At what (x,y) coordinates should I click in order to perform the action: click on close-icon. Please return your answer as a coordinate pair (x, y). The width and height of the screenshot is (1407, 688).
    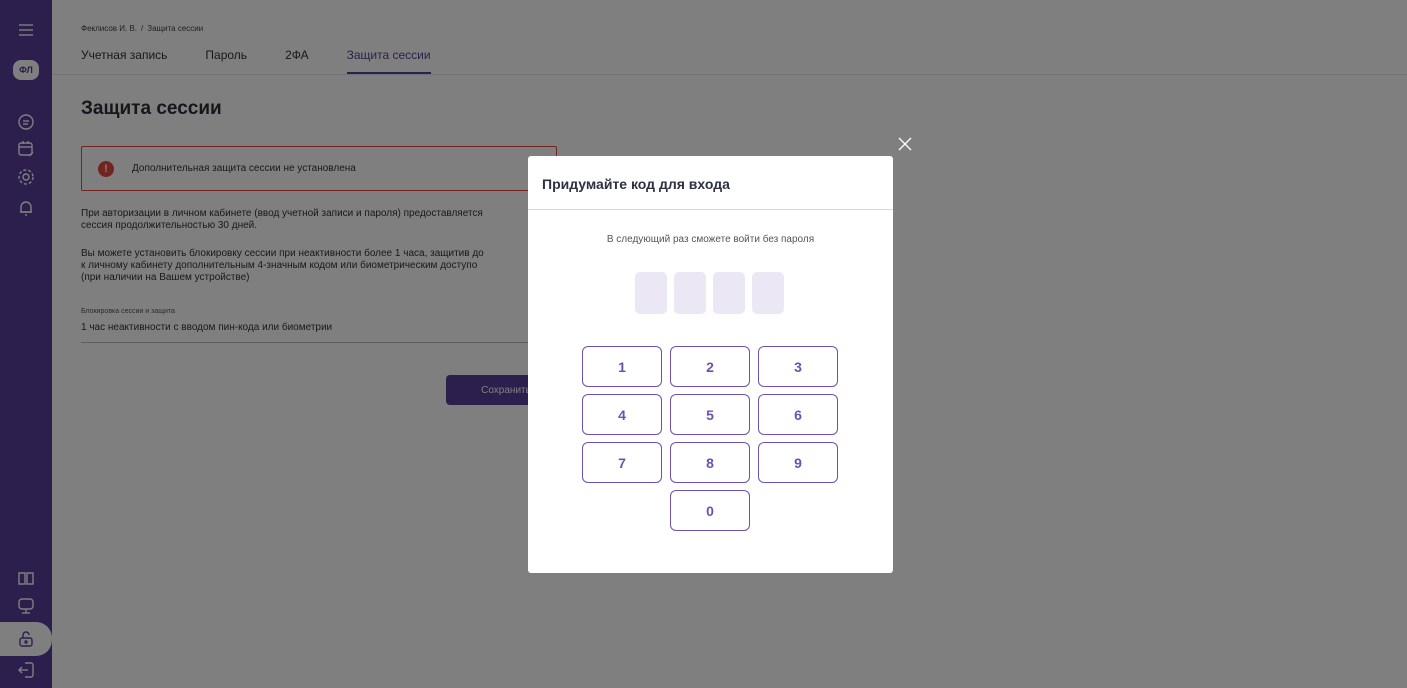
    Looking at the image, I should click on (905, 144).